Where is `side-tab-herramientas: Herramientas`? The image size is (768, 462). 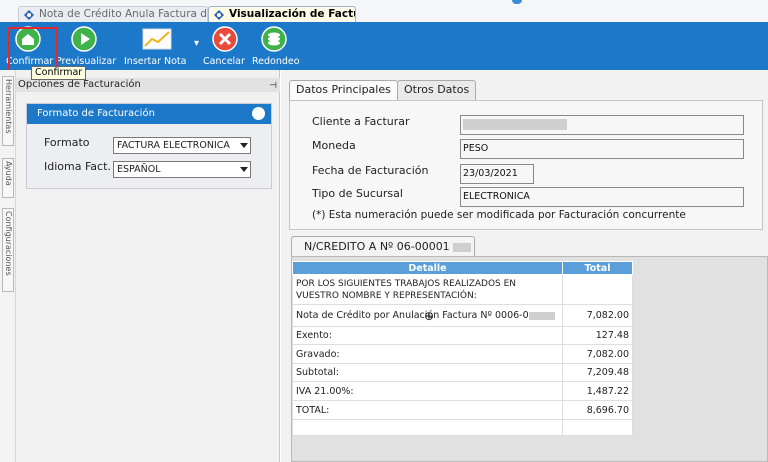 side-tab-herramientas: Herramientas is located at coordinates (8, 111).